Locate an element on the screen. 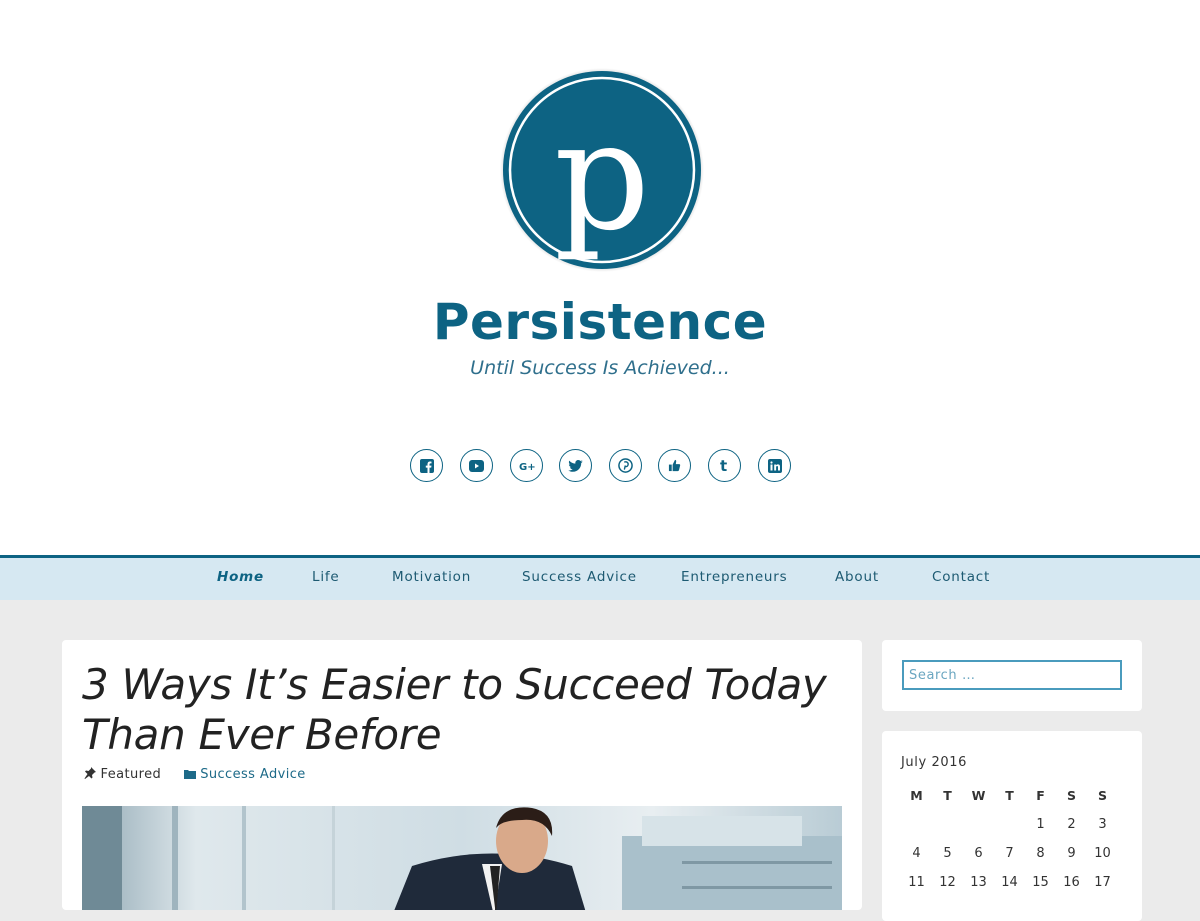  calendar-day: 10 is located at coordinates (1102, 853).